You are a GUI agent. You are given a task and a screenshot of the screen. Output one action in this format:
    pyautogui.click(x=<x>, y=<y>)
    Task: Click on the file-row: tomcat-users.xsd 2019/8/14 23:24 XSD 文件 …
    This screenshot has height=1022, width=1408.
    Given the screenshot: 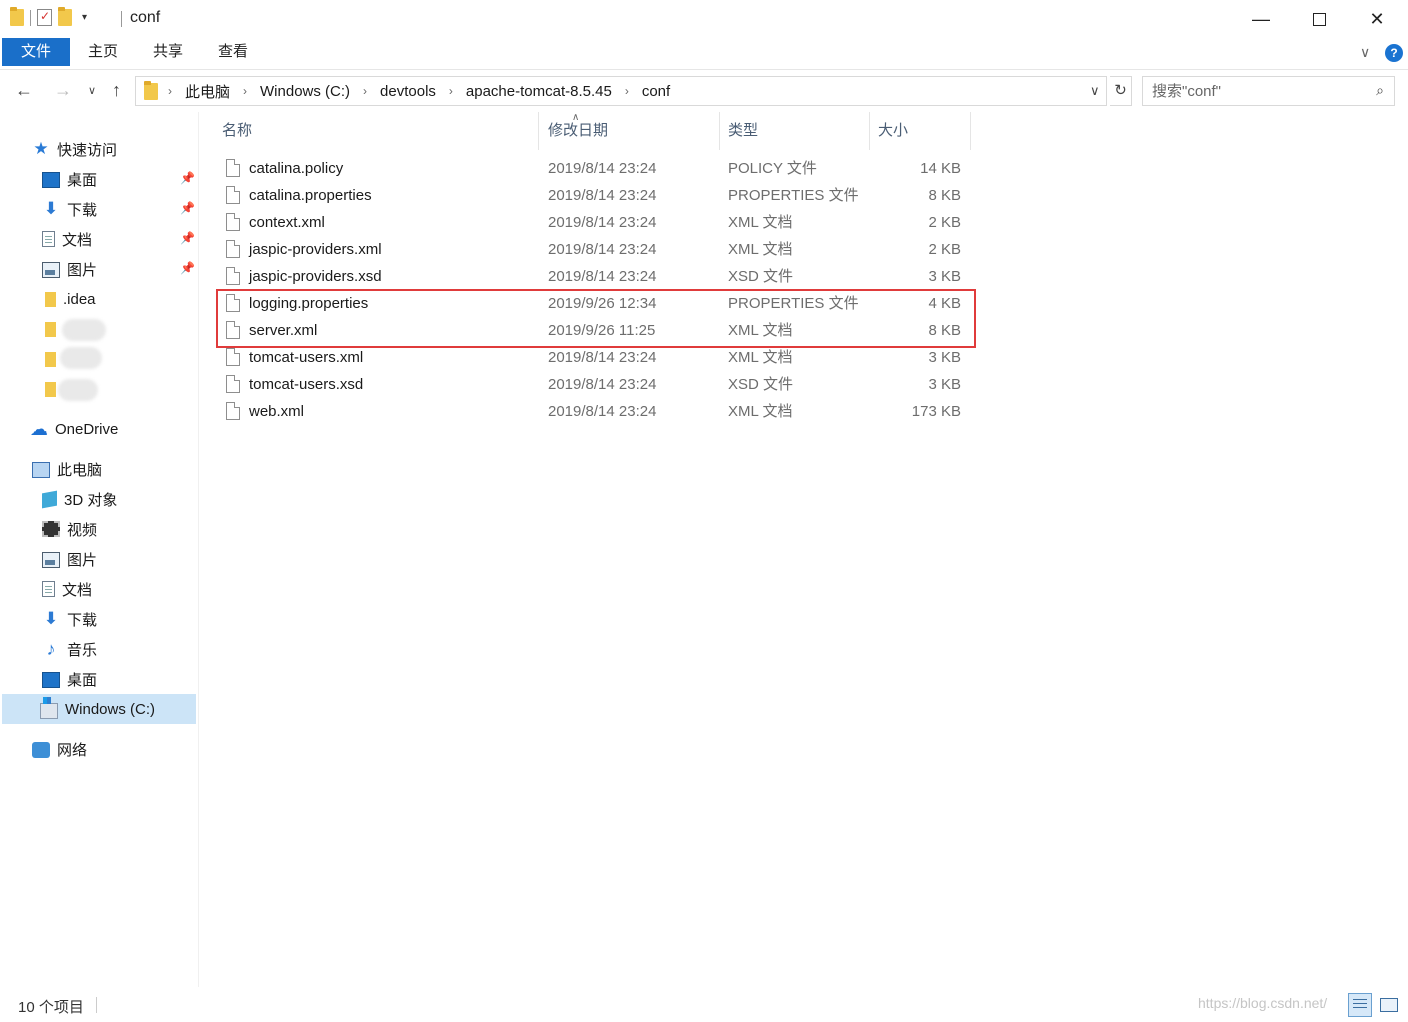 What is the action you would take?
    pyautogui.click(x=593, y=384)
    